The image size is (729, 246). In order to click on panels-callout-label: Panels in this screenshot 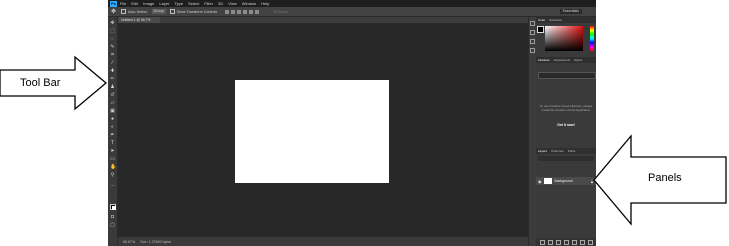, I will do `click(665, 178)`.